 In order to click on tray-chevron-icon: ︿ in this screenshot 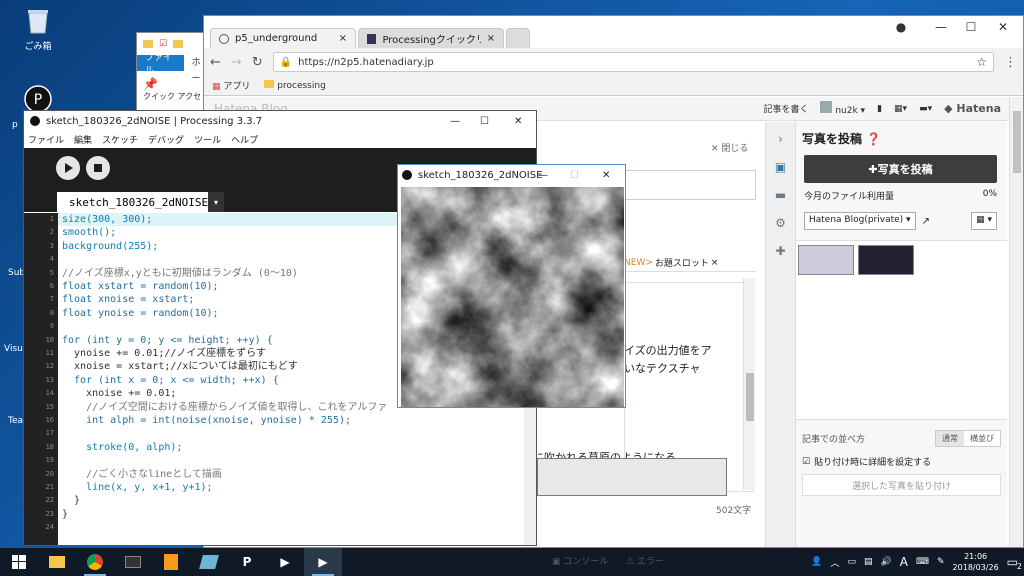, I will do `click(835, 562)`.